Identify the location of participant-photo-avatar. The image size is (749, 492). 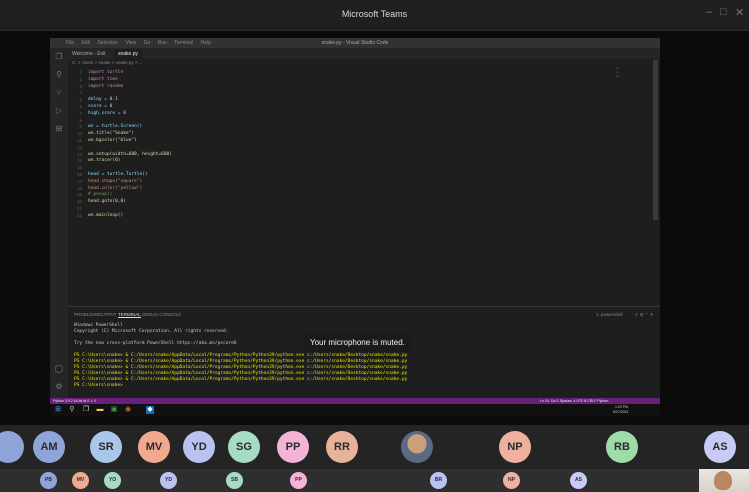
(417, 447).